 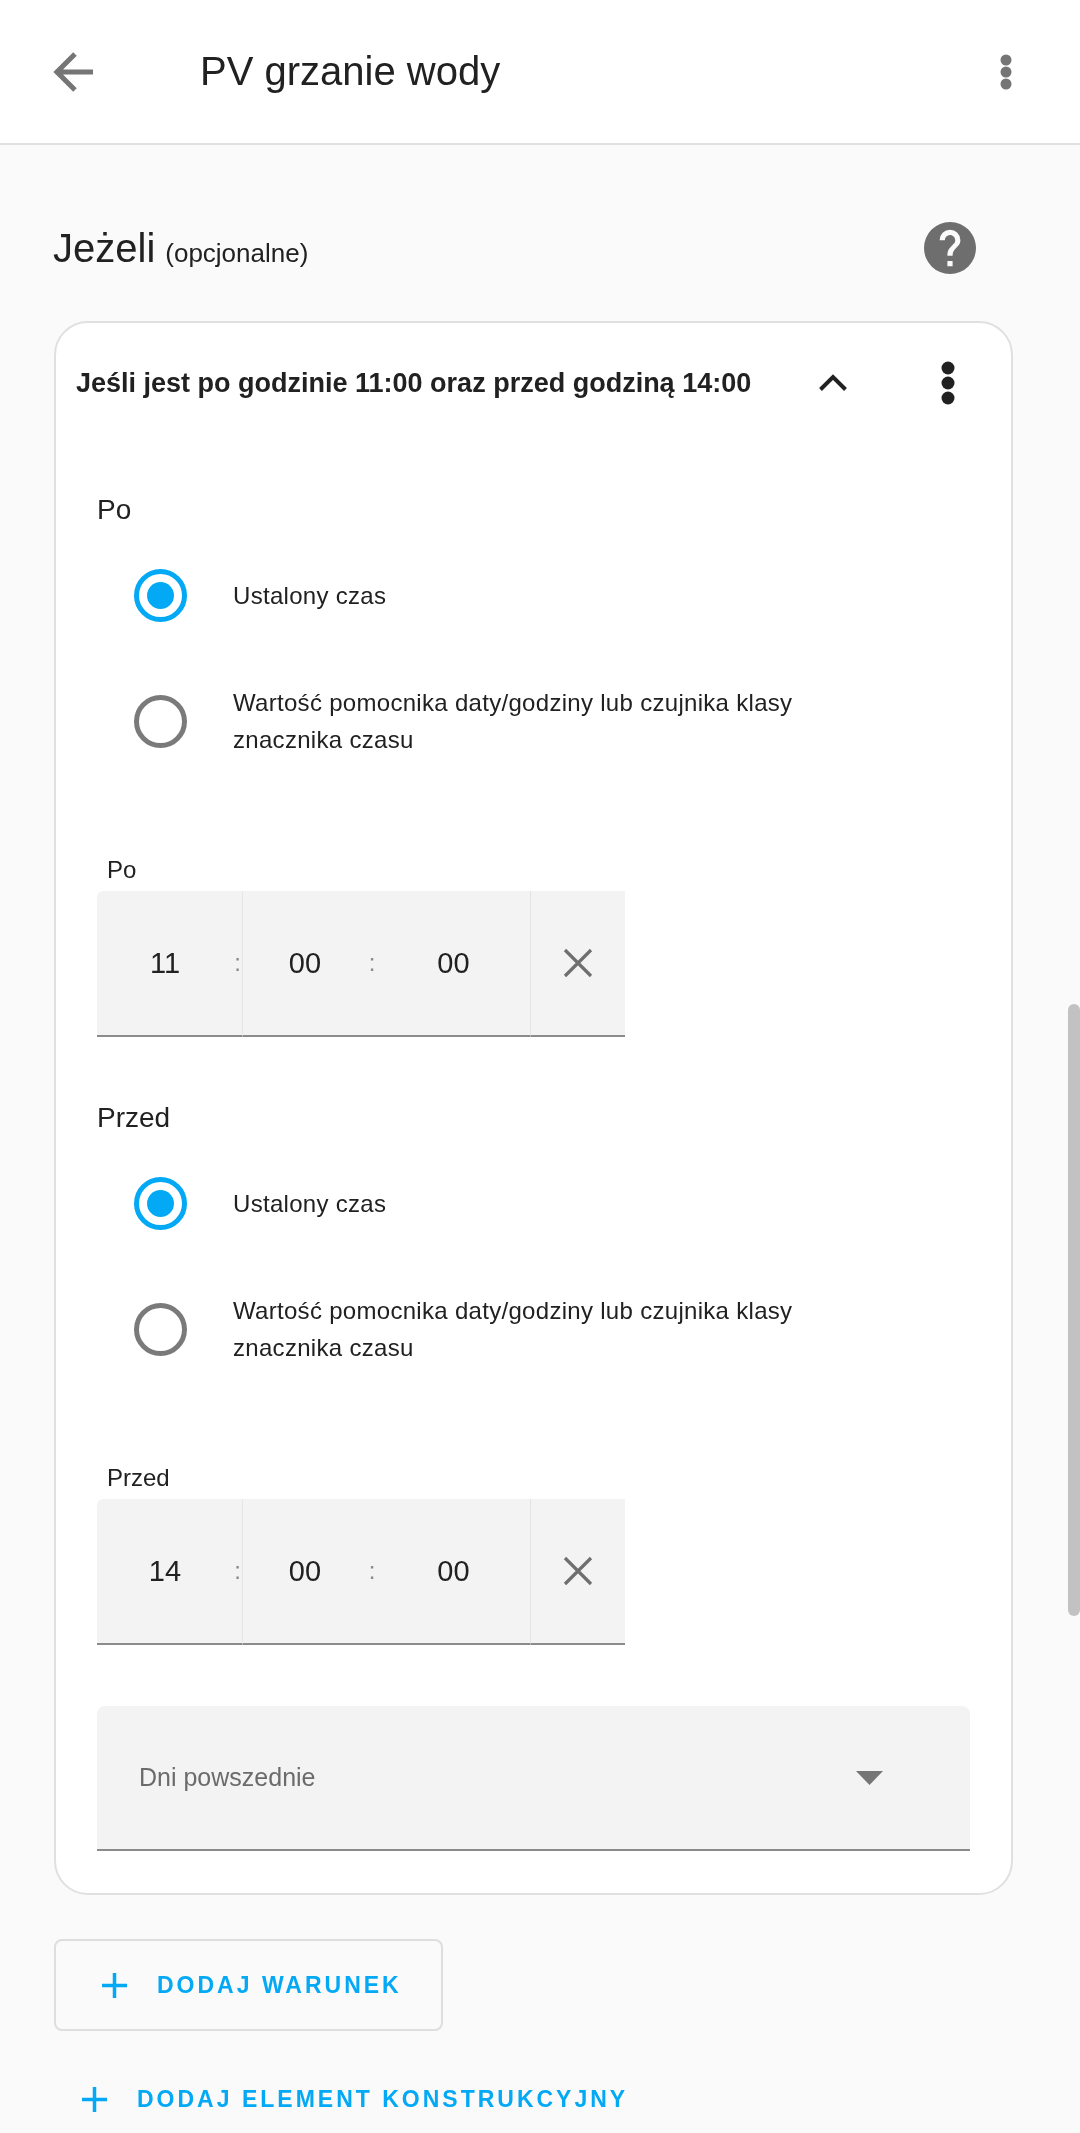 What do you see at coordinates (950, 248) in the screenshot?
I see `help-icon` at bounding box center [950, 248].